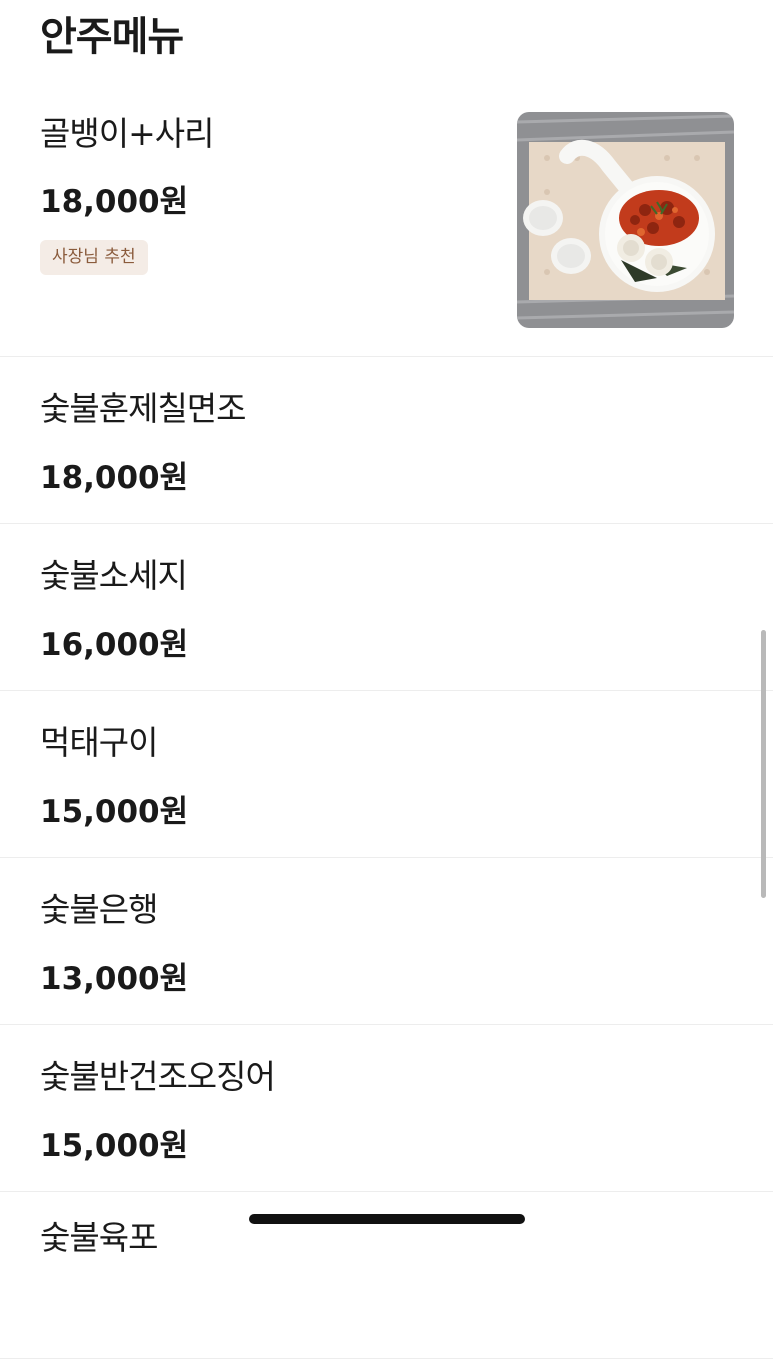 This screenshot has width=773, height=1359. I want to click on menu-item-sausage: 숯불소세지 16,000원, so click(386, 607).